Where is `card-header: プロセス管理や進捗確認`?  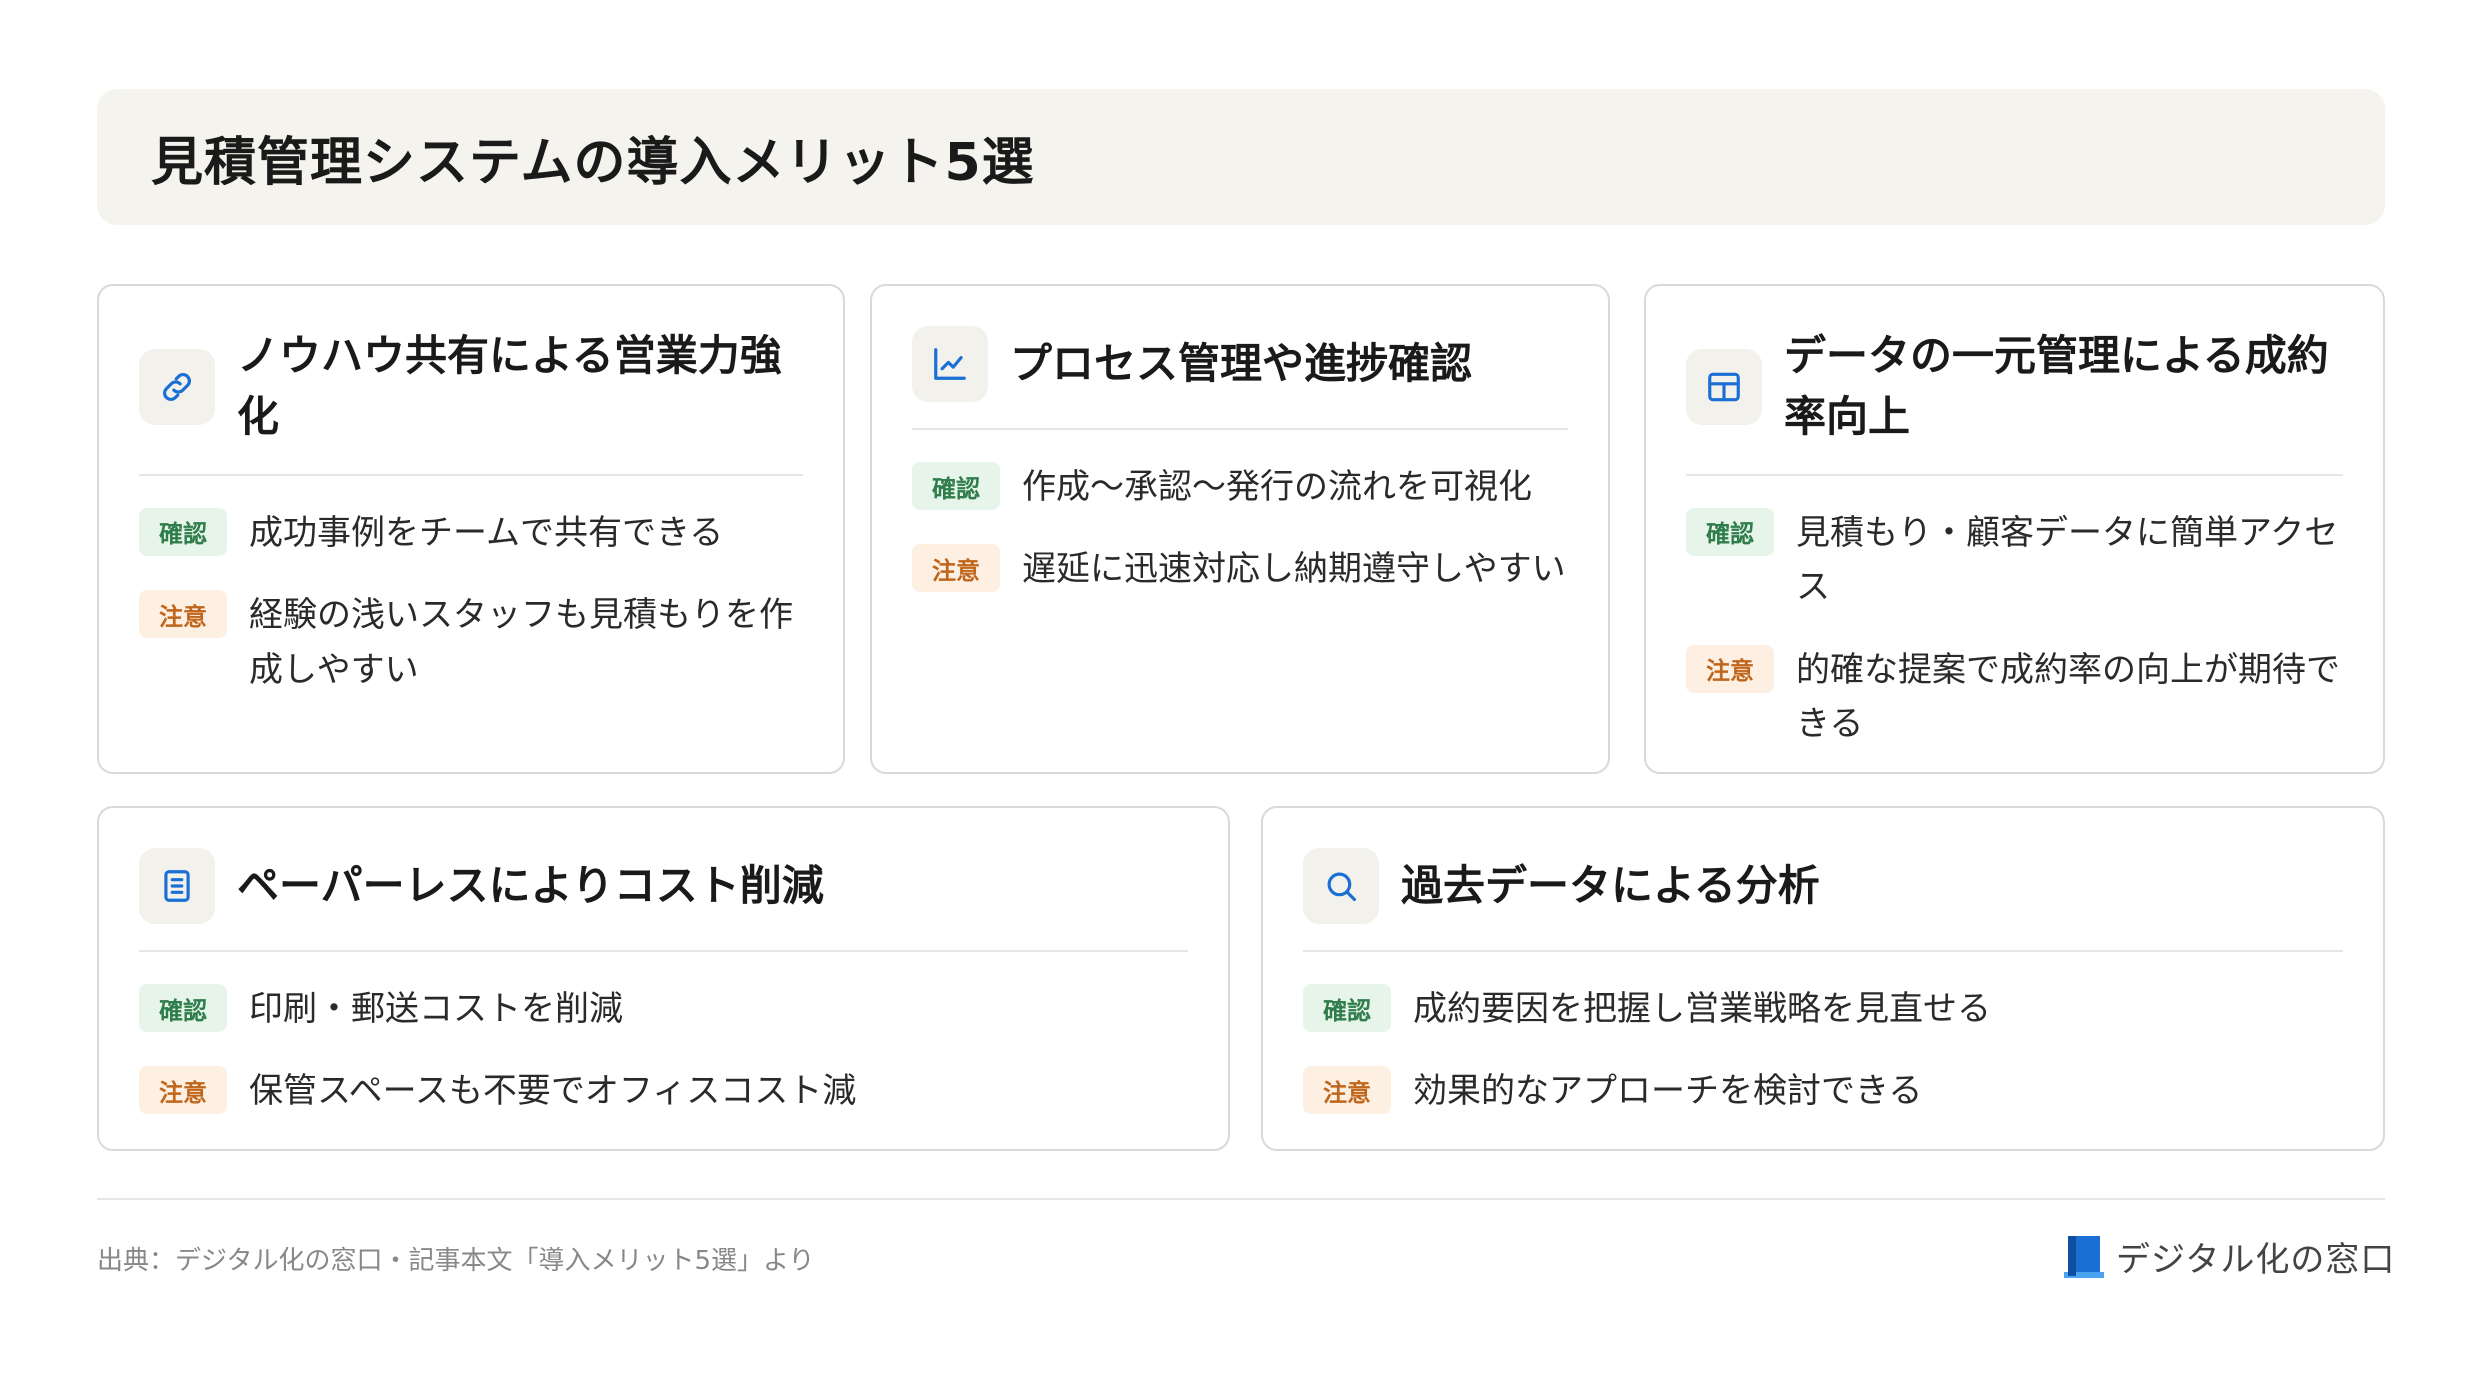 card-header: プロセス管理や進捗確認 is located at coordinates (1240, 378).